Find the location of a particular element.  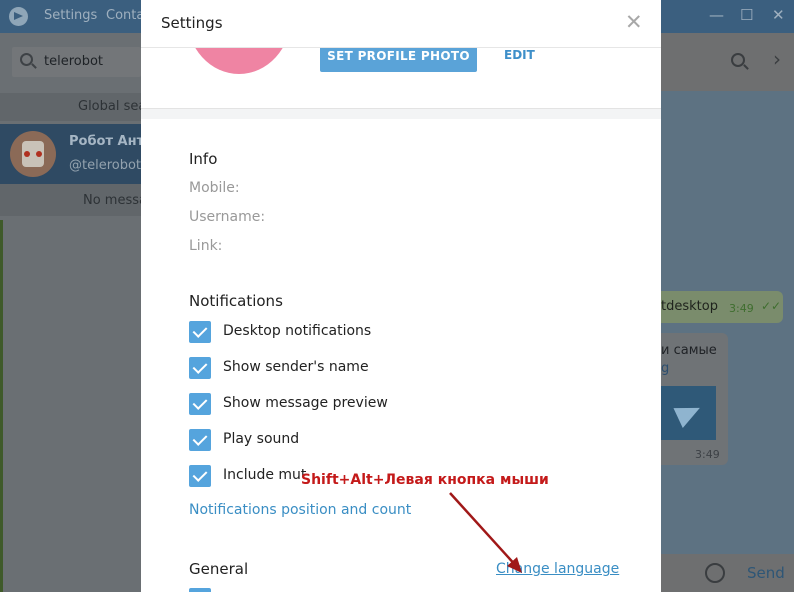

link-label: Link: is located at coordinates (206, 246).